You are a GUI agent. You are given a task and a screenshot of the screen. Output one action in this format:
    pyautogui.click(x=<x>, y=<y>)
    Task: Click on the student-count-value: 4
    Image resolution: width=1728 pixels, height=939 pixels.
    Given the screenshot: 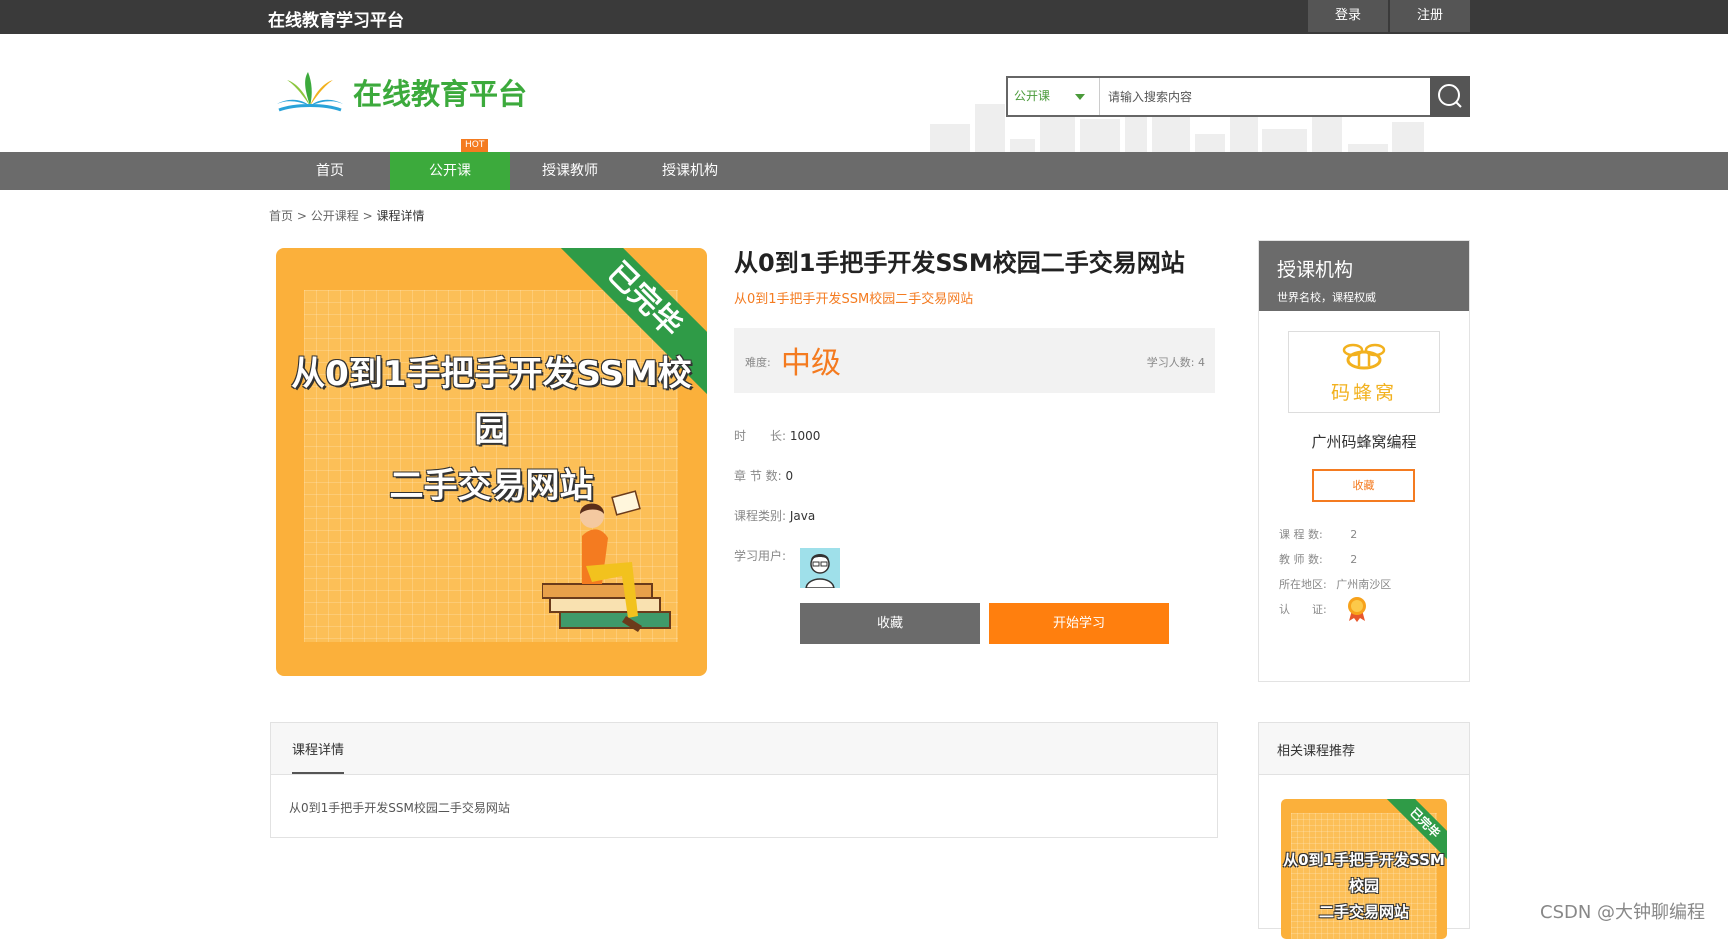 What is the action you would take?
    pyautogui.click(x=1201, y=362)
    